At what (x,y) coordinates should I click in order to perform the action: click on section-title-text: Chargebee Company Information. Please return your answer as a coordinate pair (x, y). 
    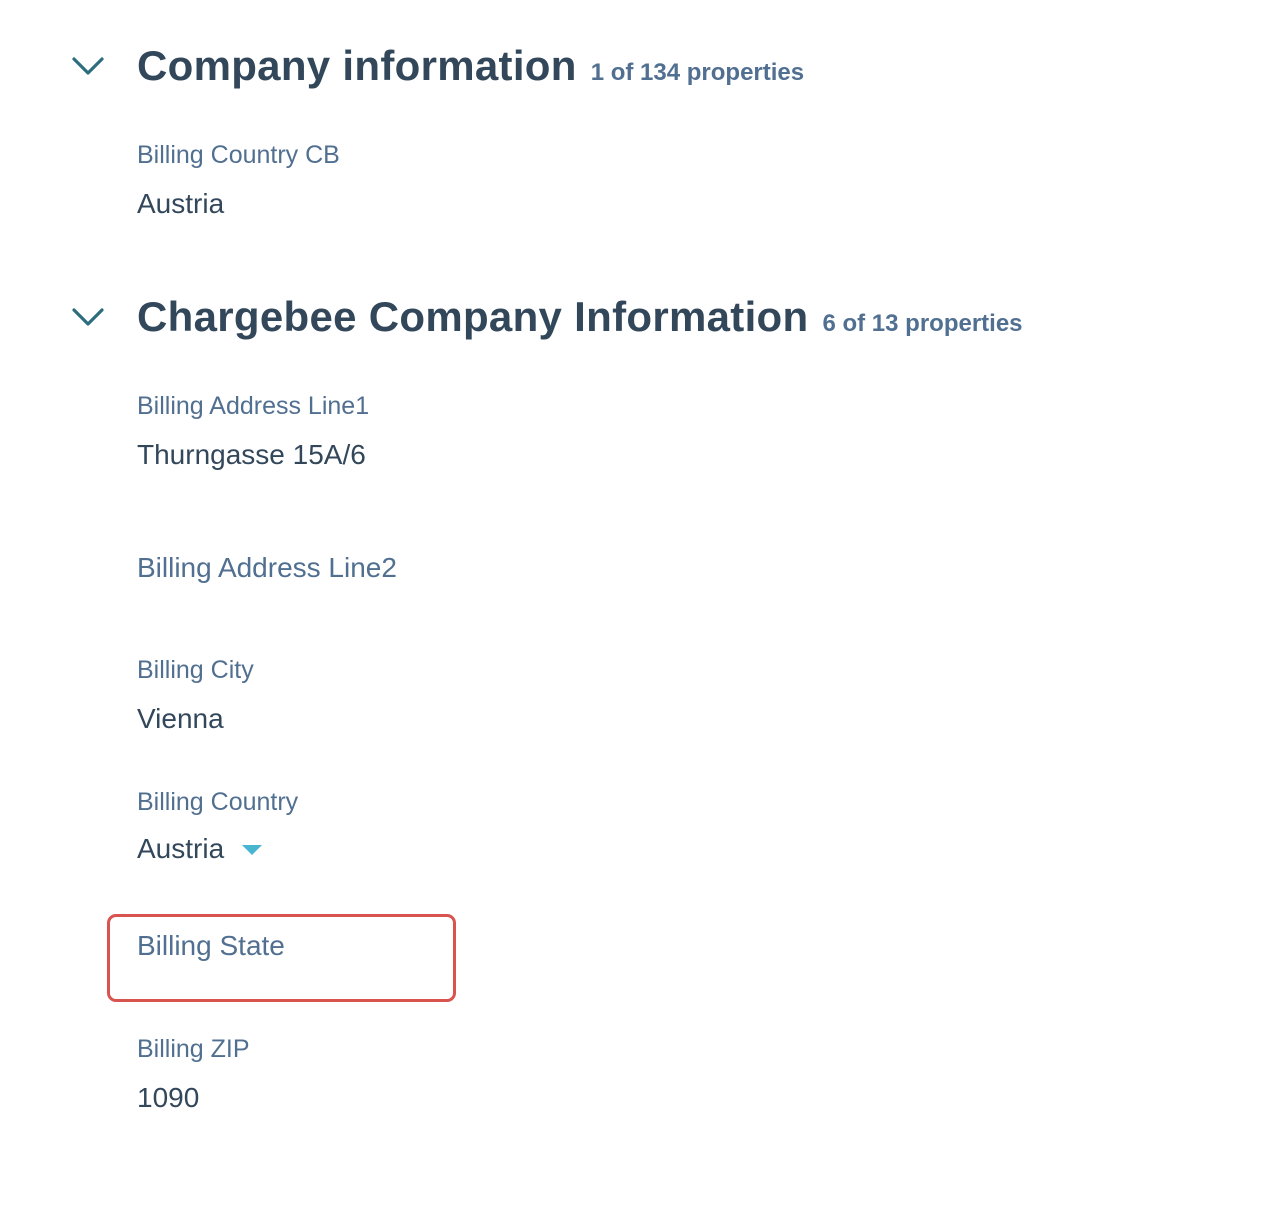
    Looking at the image, I should click on (473, 316).